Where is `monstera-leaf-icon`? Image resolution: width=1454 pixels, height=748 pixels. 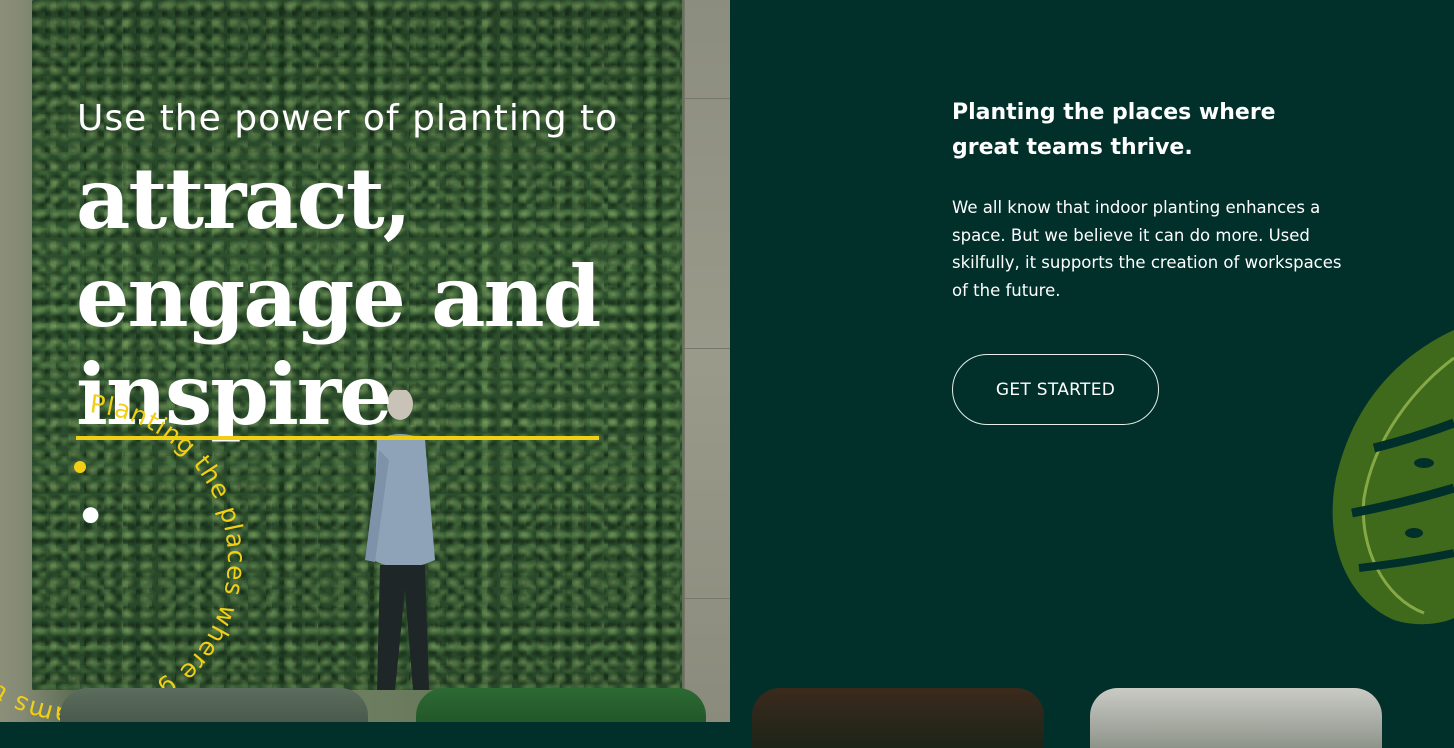 monstera-leaf-icon is located at coordinates (1393, 477).